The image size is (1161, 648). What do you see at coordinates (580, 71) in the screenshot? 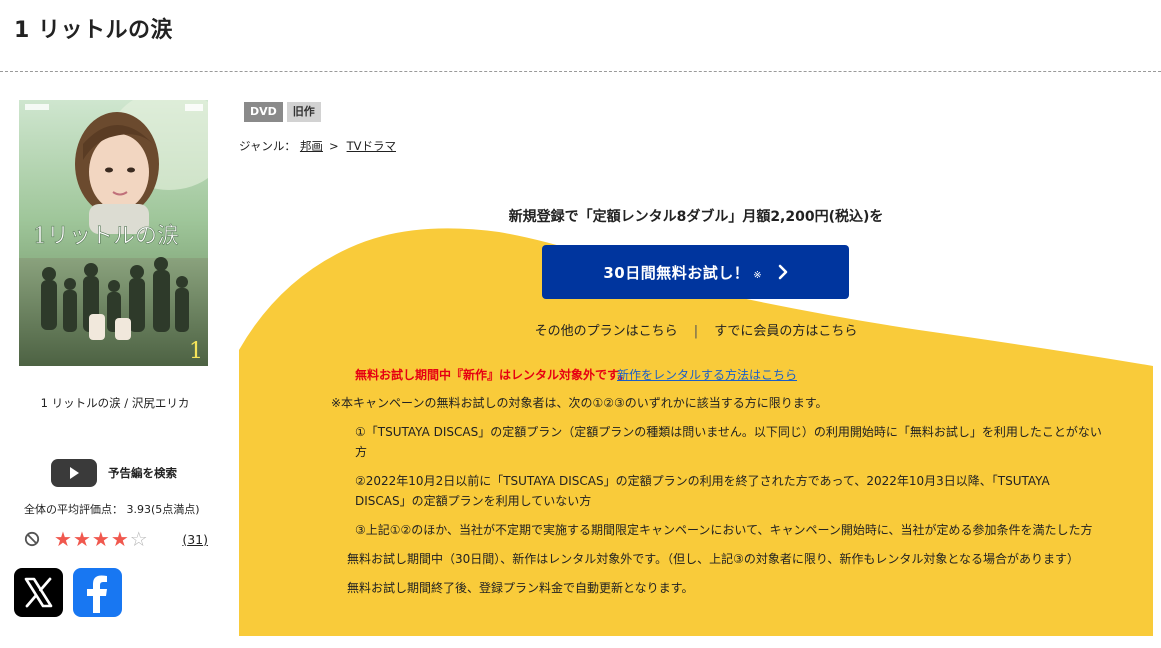
I see `title-divider` at bounding box center [580, 71].